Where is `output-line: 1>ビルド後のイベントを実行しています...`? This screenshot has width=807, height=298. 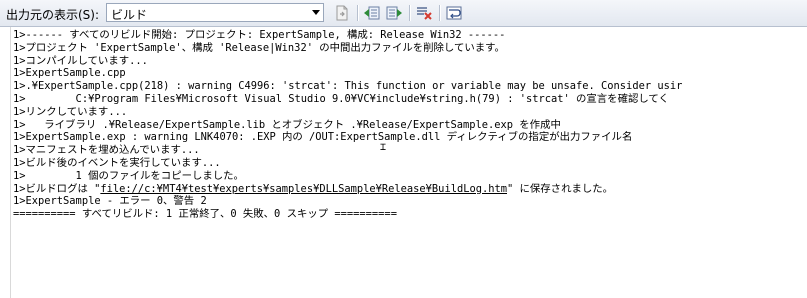 output-line: 1>ビルド後のイベントを実行しています... is located at coordinates (117, 162).